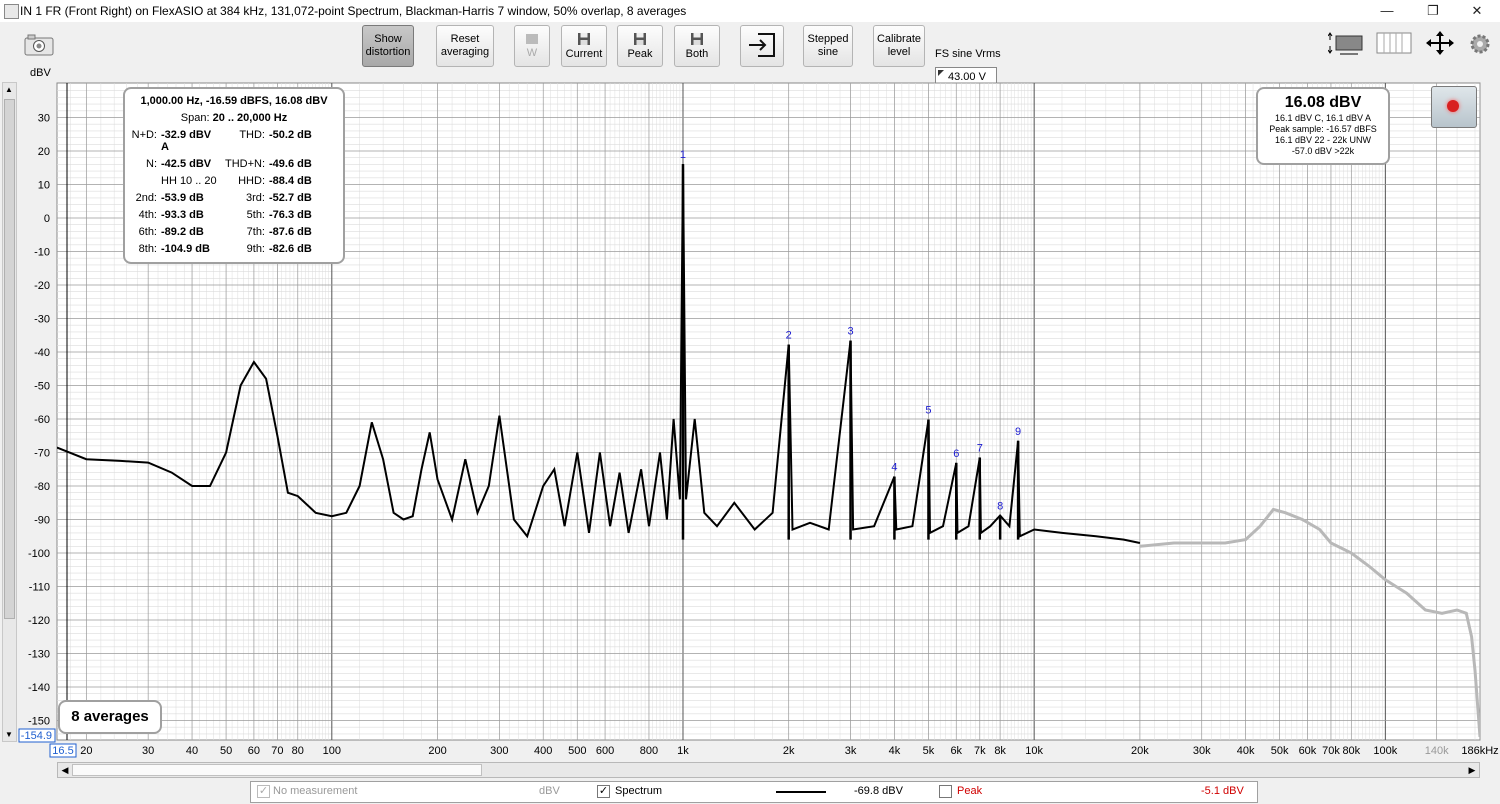 The width and height of the screenshot is (1500, 804). I want to click on scroll-right-icon: ▶, so click(1472, 770).